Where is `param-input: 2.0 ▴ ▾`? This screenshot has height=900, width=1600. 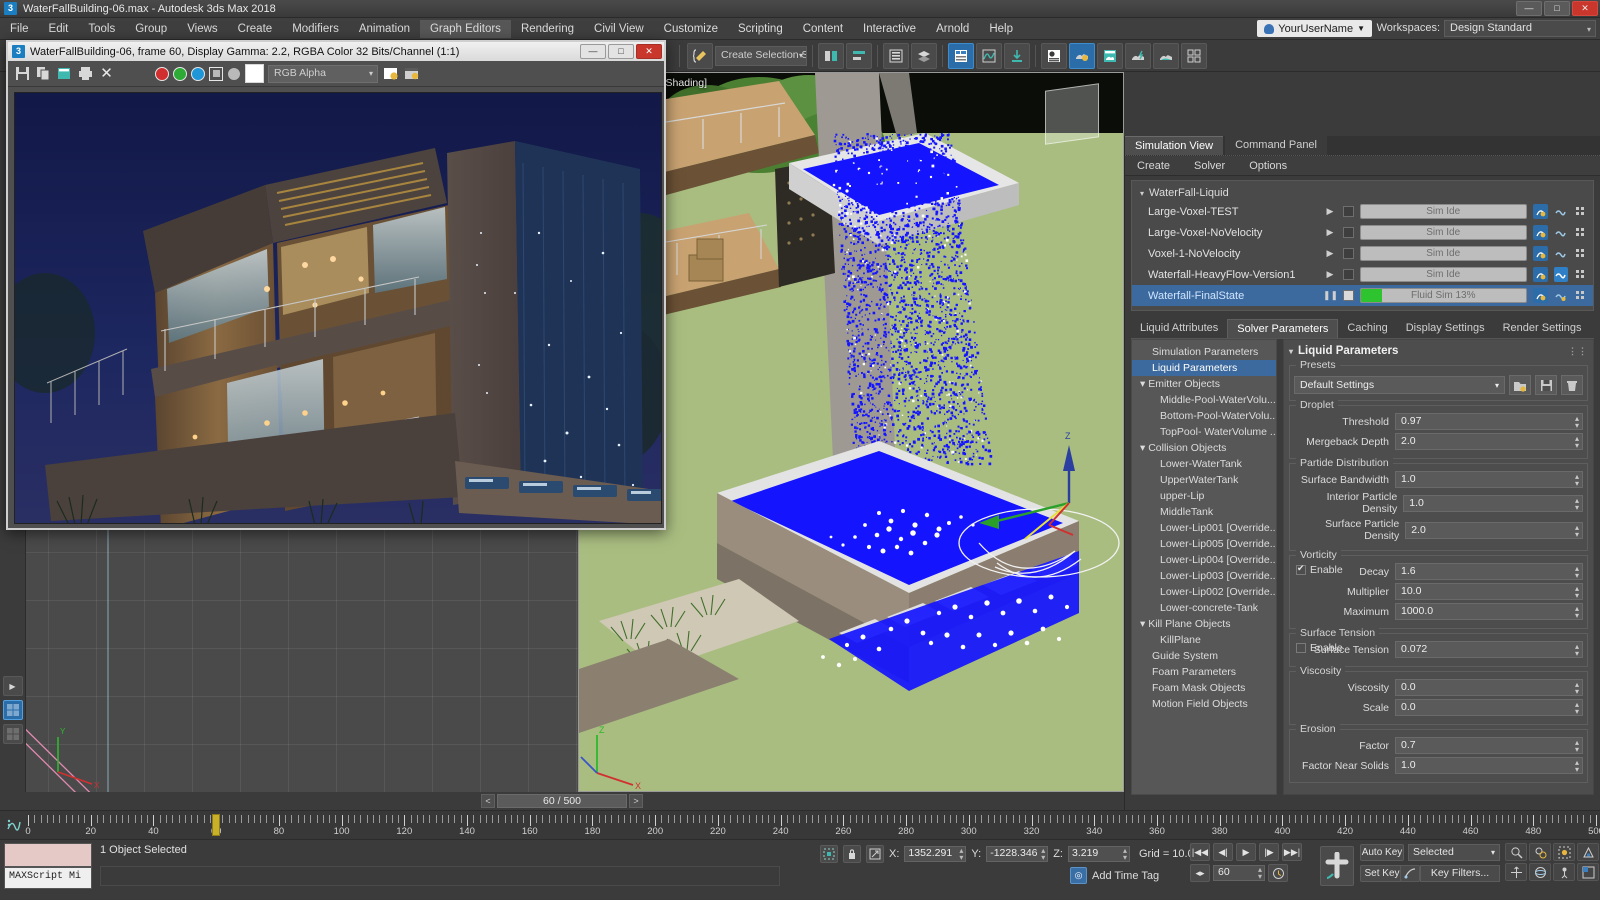 param-input: 2.0 ▴ ▾ is located at coordinates (1489, 441).